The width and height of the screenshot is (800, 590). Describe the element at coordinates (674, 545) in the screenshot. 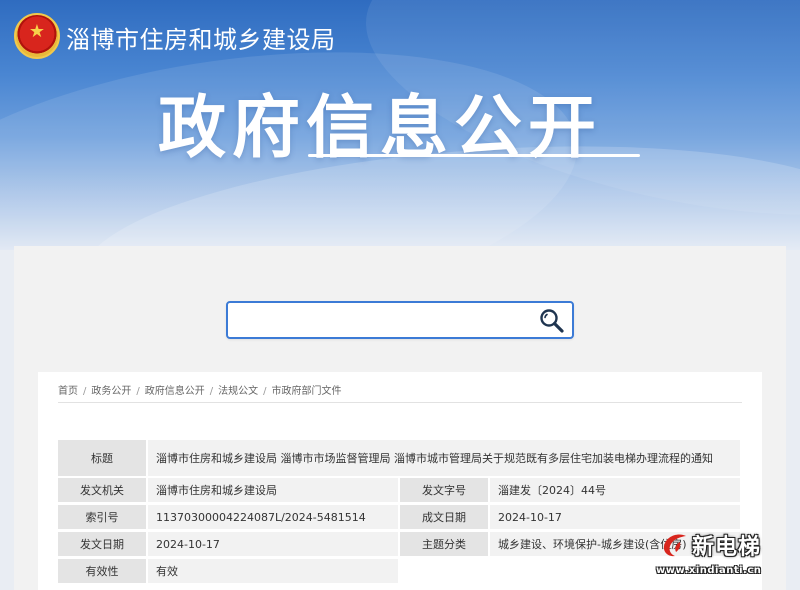

I see `watermark-logo-icon` at that location.